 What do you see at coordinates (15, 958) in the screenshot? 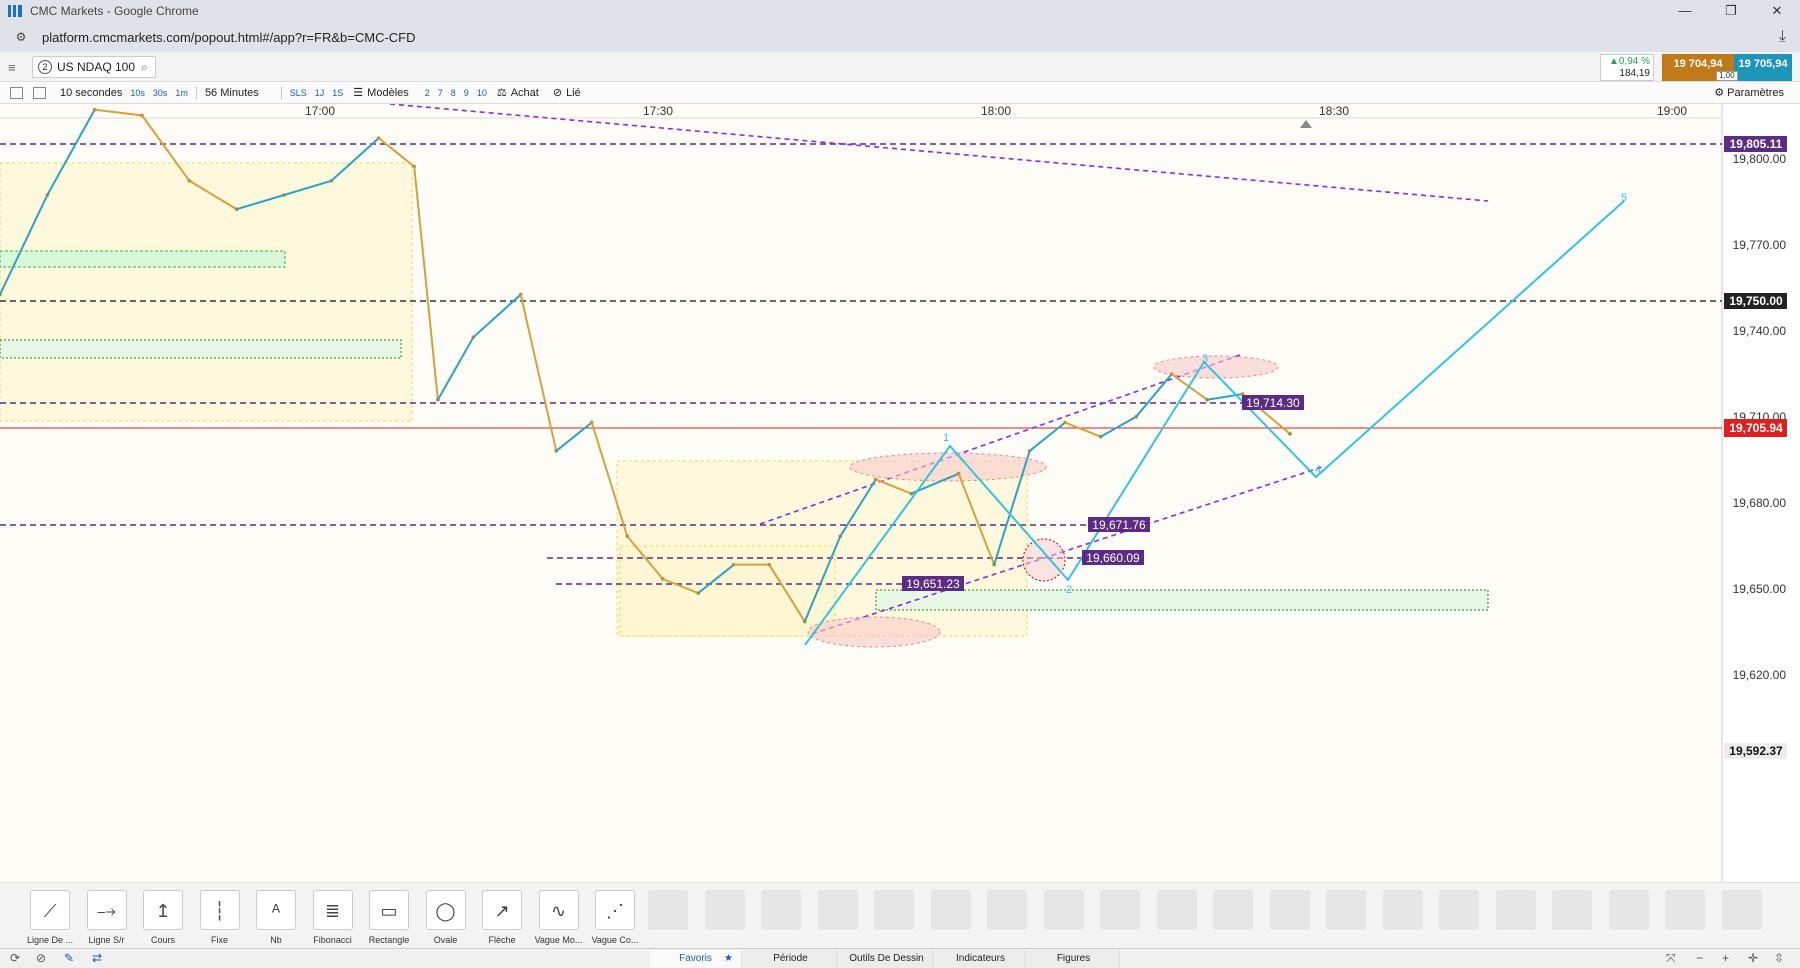
I see `refresh-icon: ⟳` at bounding box center [15, 958].